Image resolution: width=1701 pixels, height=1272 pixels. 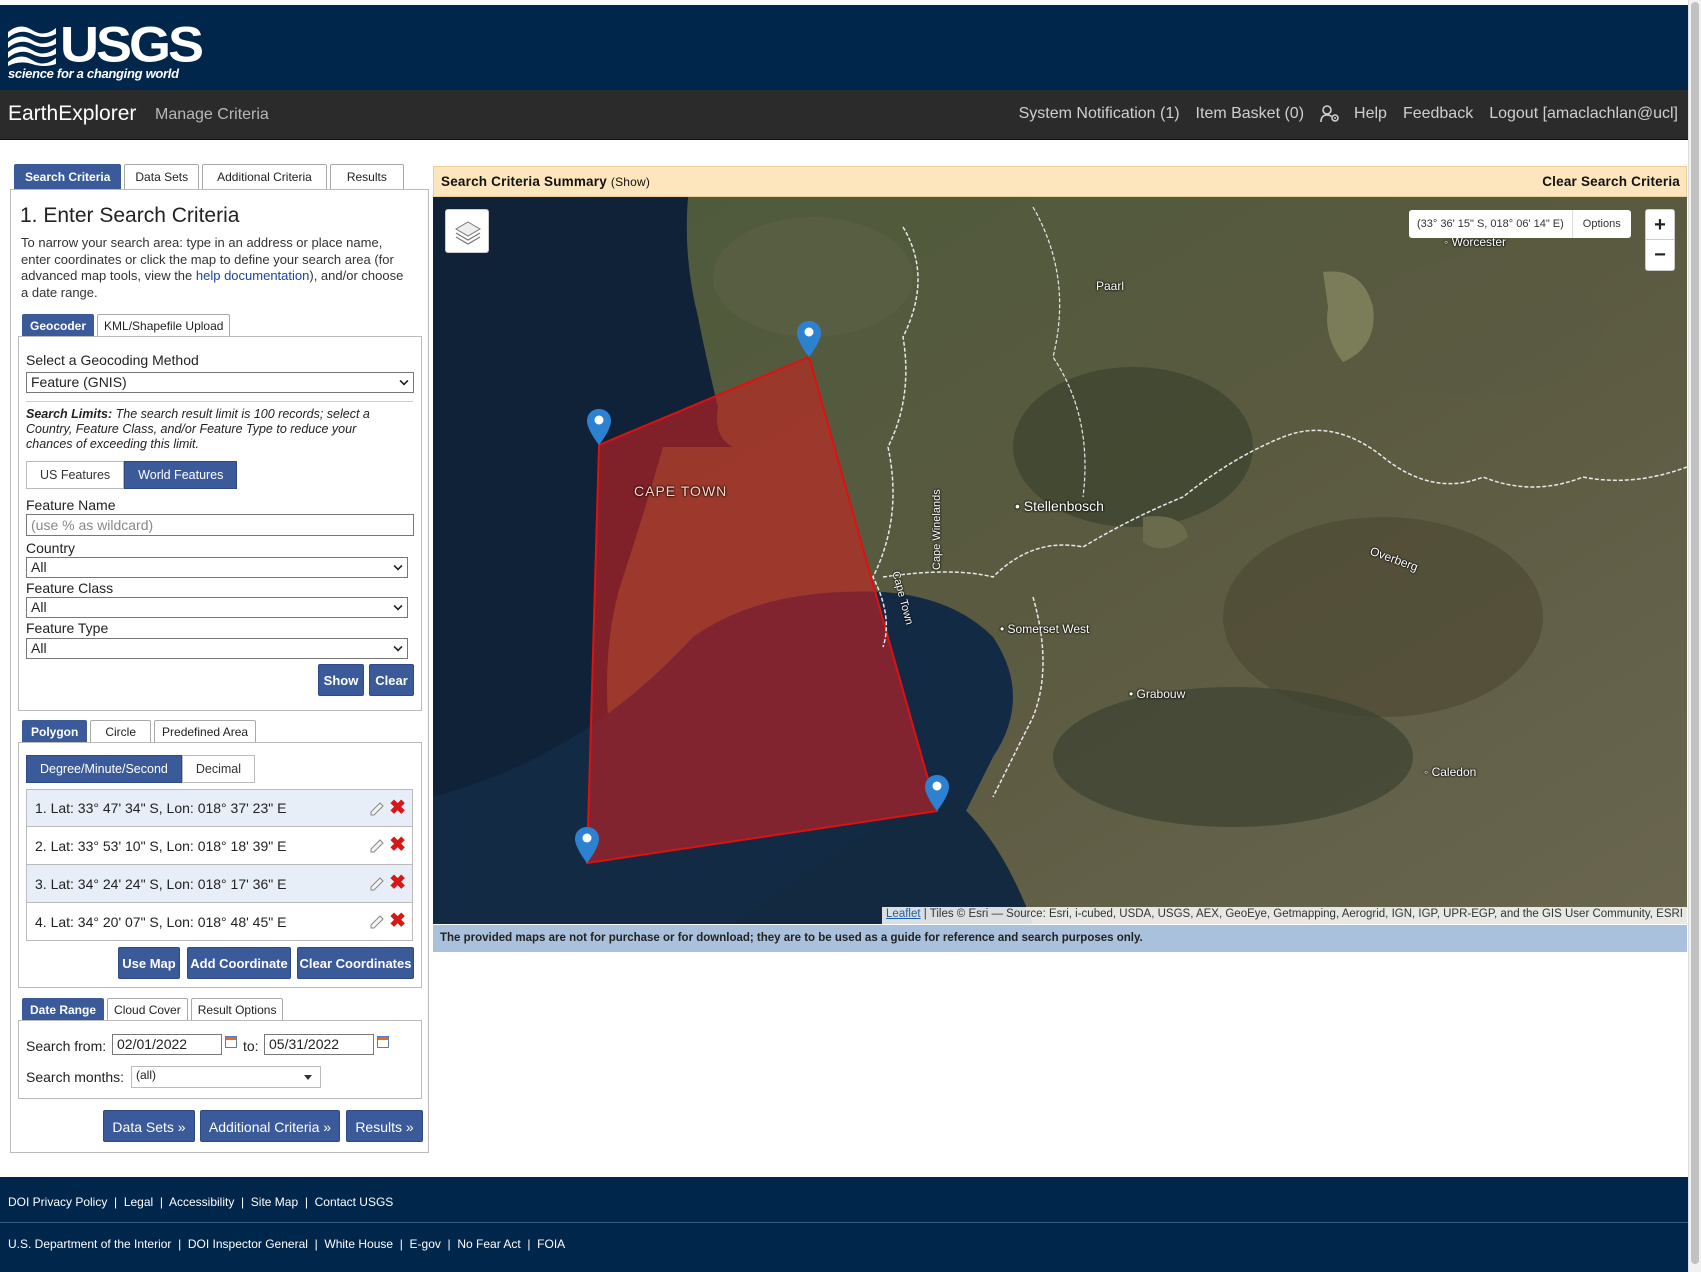 What do you see at coordinates (1520, 224) in the screenshot?
I see `coordinate-readout: (33° 36' 15" S, 018° 06' 14" E) Options` at bounding box center [1520, 224].